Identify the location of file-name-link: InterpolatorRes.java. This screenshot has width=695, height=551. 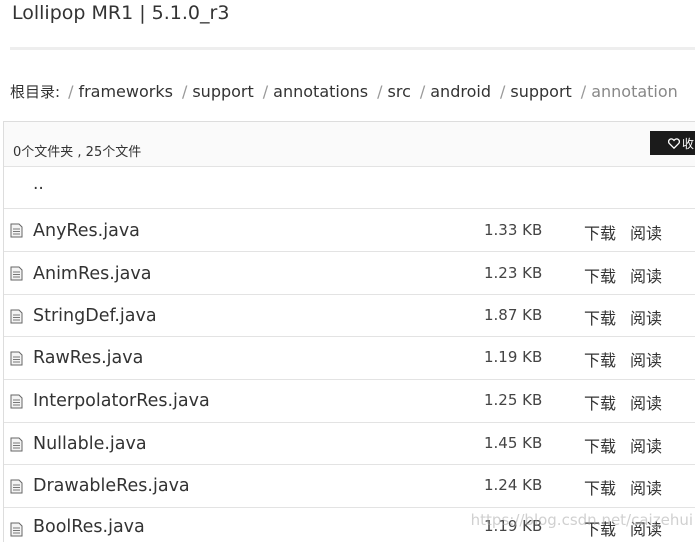
(121, 401).